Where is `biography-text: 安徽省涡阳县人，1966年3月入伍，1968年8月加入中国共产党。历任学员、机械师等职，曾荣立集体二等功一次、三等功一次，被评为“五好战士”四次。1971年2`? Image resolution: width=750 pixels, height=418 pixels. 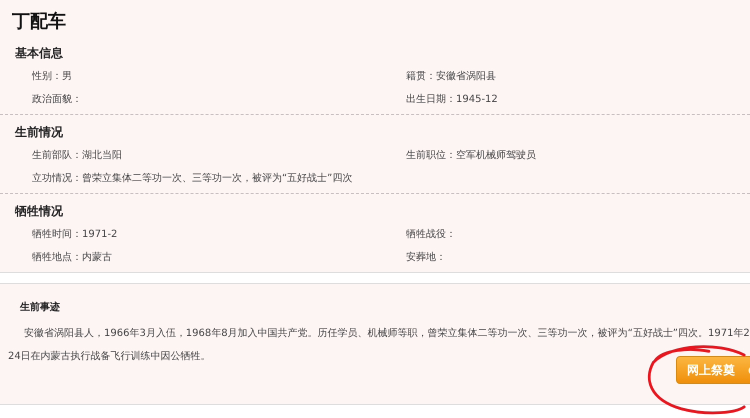
biography-text: 安徽省涡阳县人，1966年3月入伍，1968年8月加入中国共产党。历任学员、机械师等职，曾荣立集体二等功一次、三等功一次，被评为“五好战士”四次。1971年2 is located at coordinates (386, 333).